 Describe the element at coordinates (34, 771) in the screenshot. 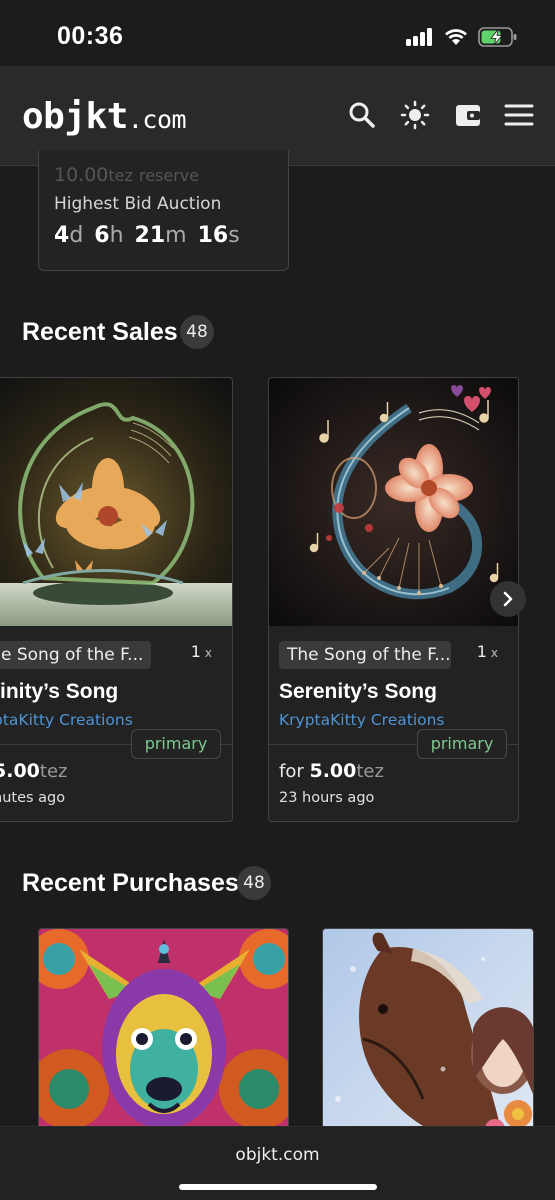

I see `sale-price: 5.00tez` at that location.